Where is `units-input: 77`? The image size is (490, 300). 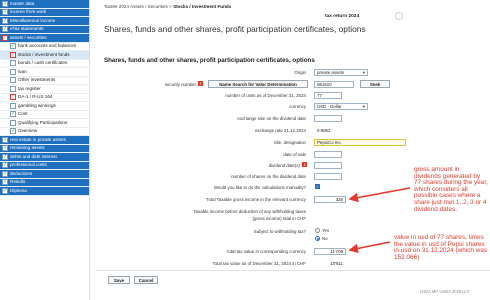 units-input: 77 is located at coordinates (328, 95).